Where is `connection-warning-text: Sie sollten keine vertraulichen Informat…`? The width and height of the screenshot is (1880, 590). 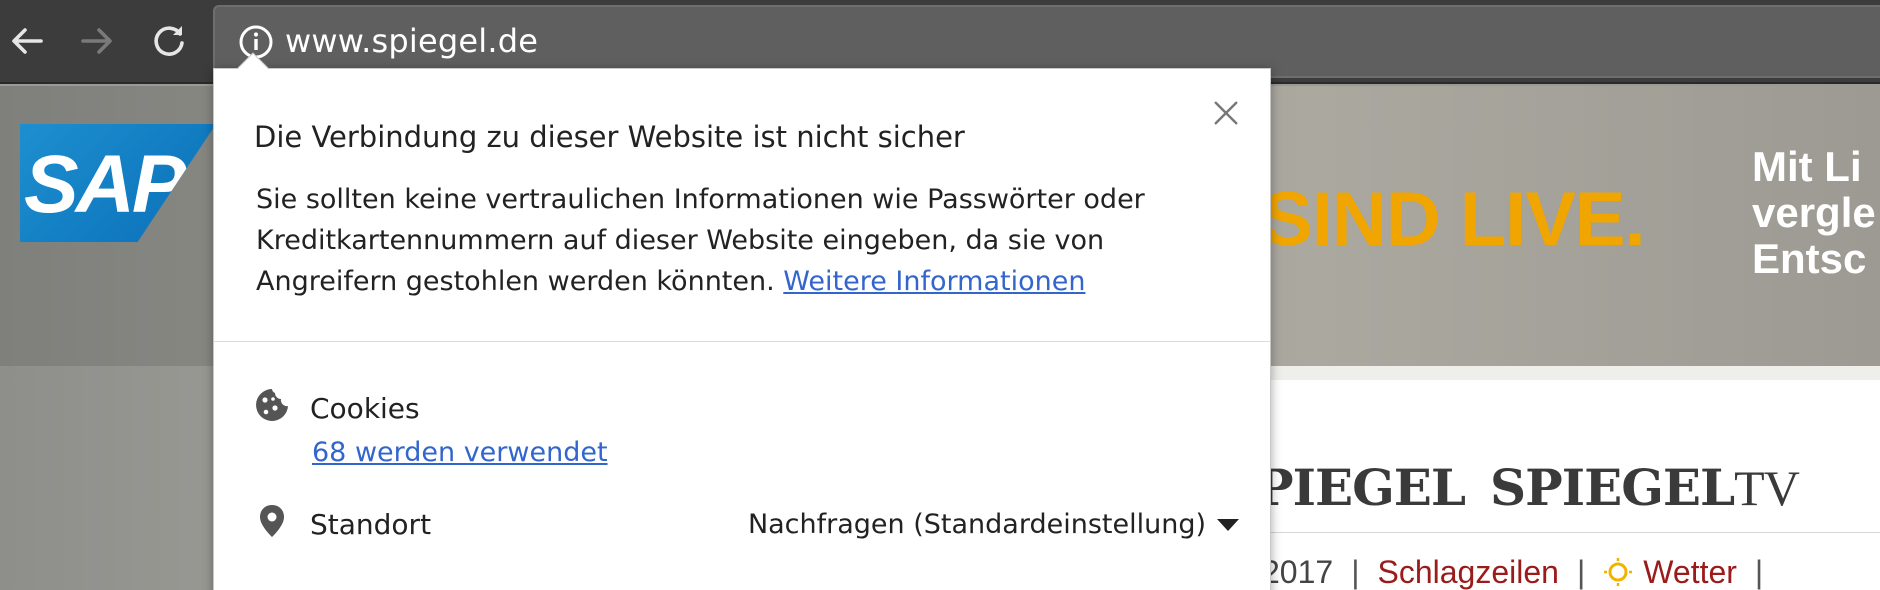
connection-warning-text: Sie sollten keine vertraulichen Informat… is located at coordinates (746, 240).